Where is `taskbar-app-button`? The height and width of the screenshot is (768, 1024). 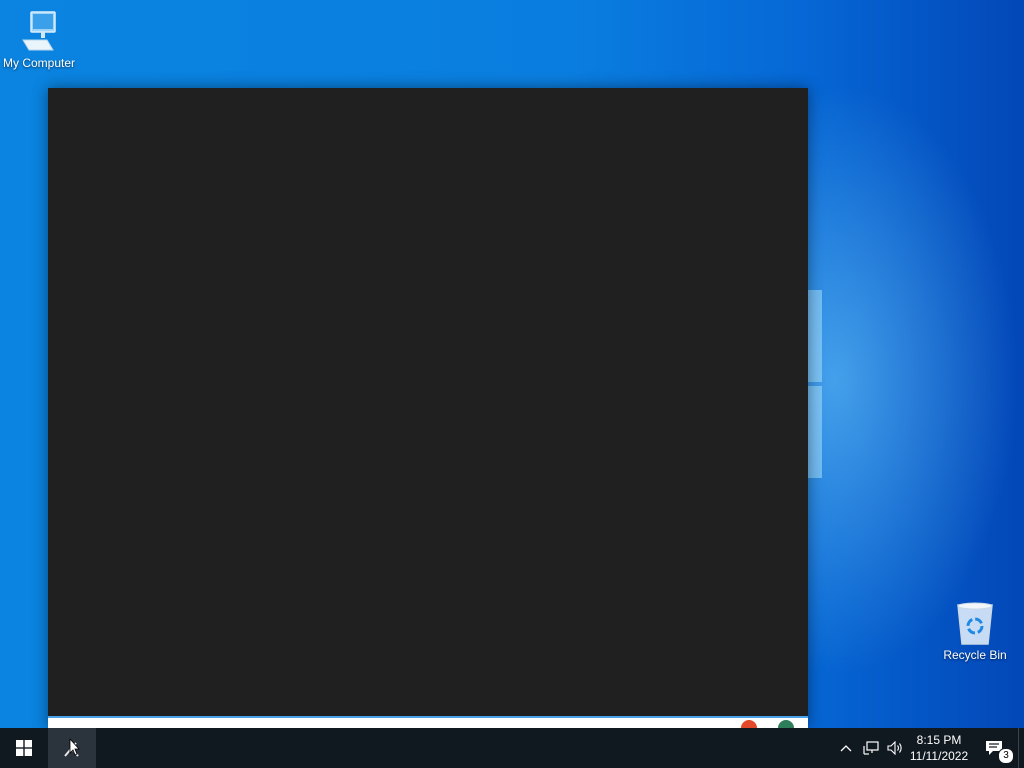
taskbar-app-button is located at coordinates (72, 748).